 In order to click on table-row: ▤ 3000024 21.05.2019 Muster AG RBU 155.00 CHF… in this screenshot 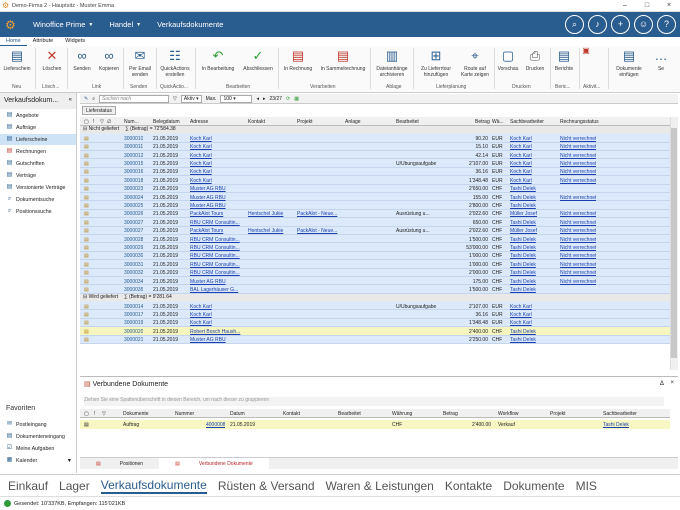, I will do `click(375, 197)`.